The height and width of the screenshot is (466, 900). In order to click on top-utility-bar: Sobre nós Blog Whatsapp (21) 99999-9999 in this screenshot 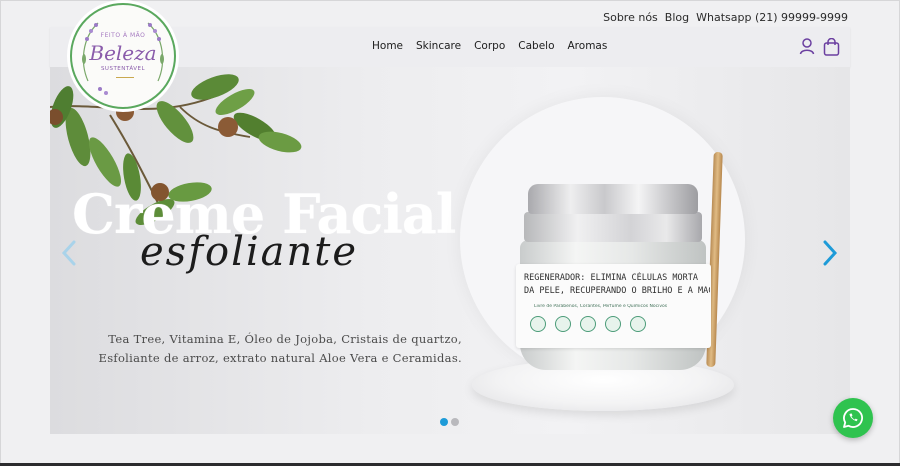, I will do `click(725, 17)`.